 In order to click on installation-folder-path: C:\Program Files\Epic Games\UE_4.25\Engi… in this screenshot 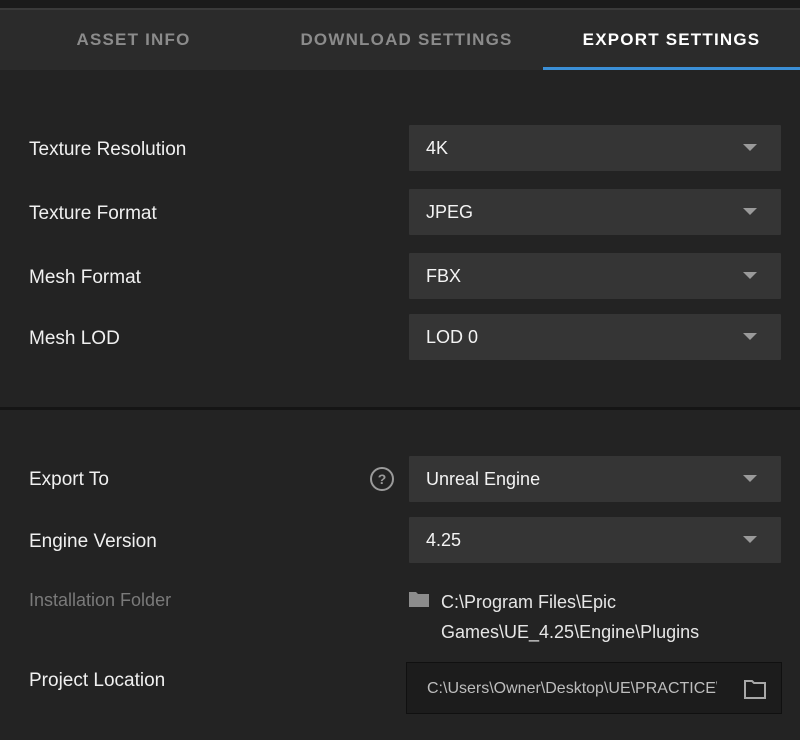, I will do `click(570, 617)`.